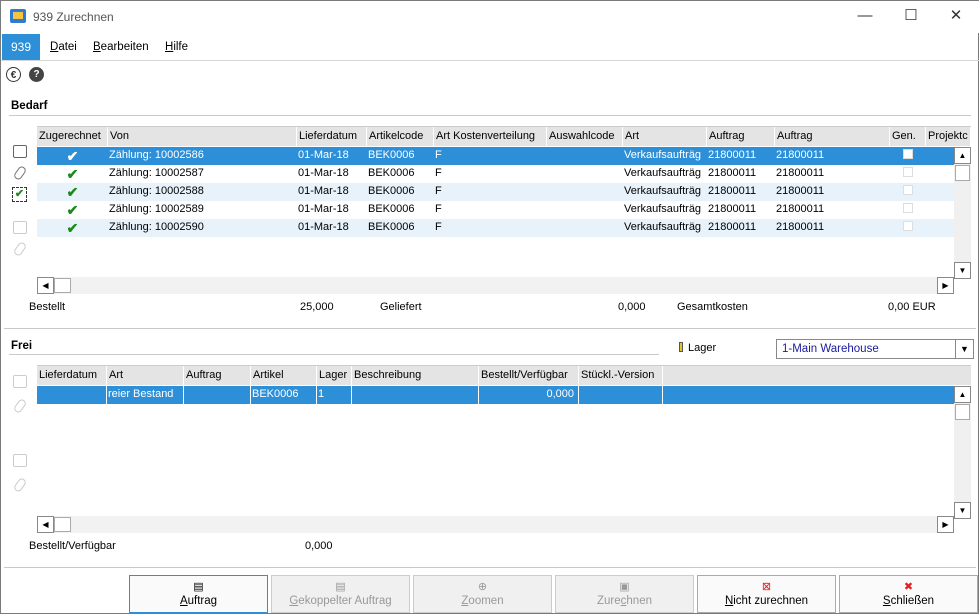 The width and height of the screenshot is (979, 614). What do you see at coordinates (621, 375) in the screenshot?
I see `col-header: Stückl.-Version` at bounding box center [621, 375].